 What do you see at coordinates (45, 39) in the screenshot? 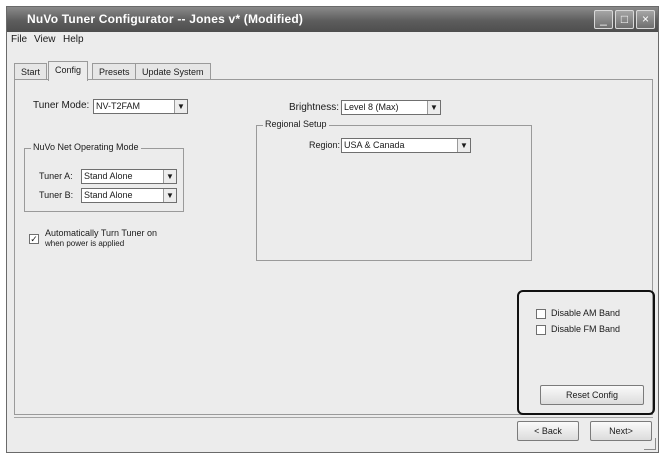
I see `menu-view: View` at bounding box center [45, 39].